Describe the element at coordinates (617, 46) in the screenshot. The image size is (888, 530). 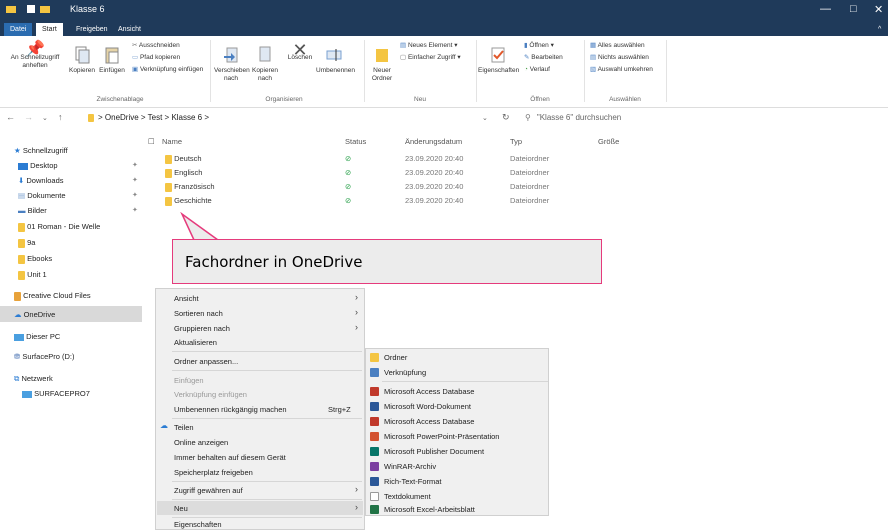
I see `select-all-button: ▦ Alles auswählen` at that location.